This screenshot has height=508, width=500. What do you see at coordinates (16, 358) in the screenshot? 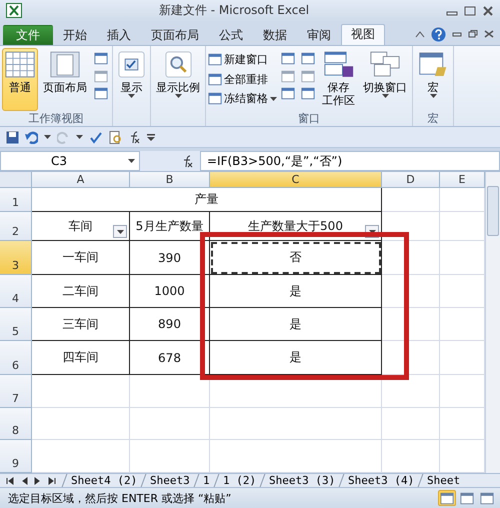
I see `row-header: 6` at bounding box center [16, 358].